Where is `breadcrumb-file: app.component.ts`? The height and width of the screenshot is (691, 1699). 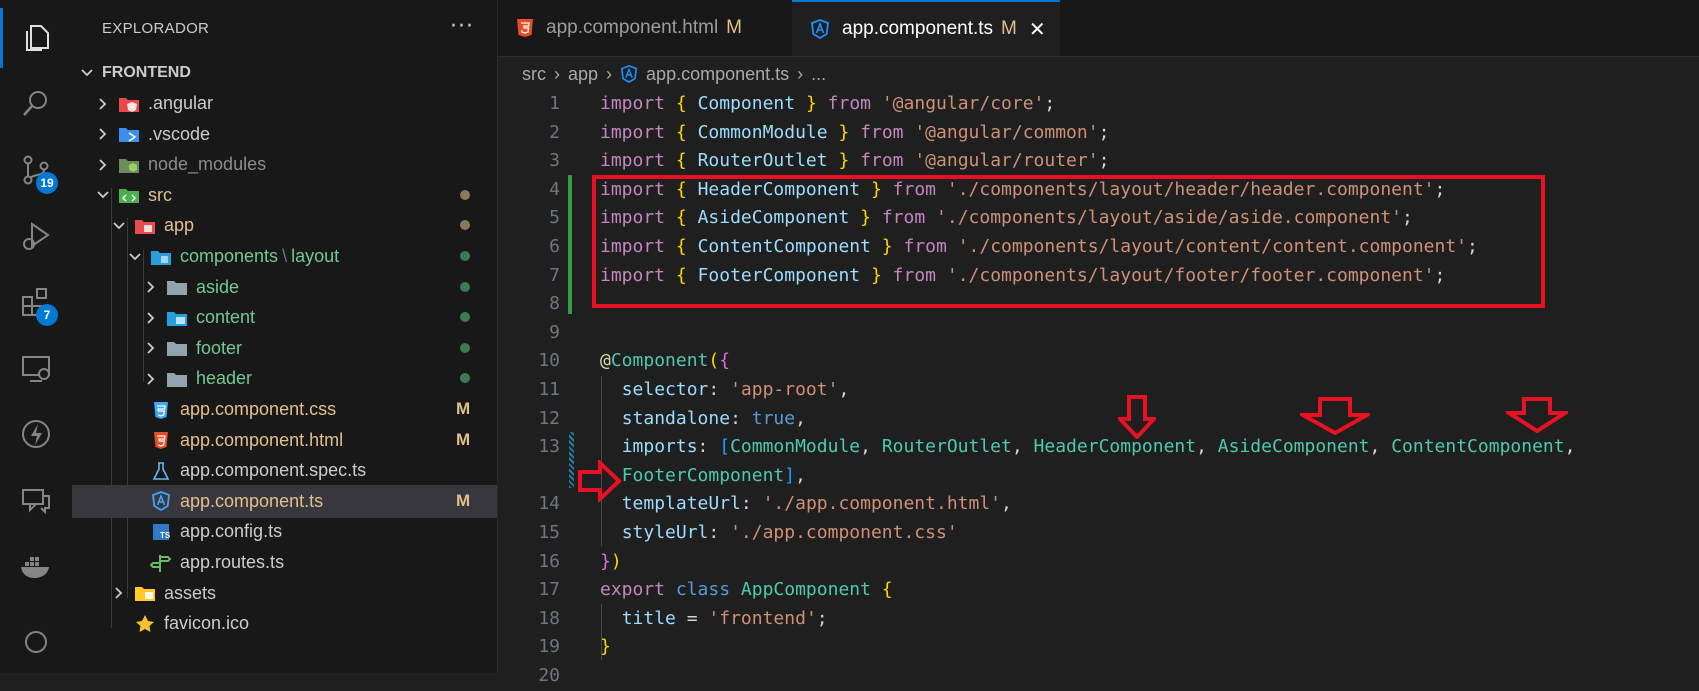
breadcrumb-file: app.component.ts is located at coordinates (717, 74).